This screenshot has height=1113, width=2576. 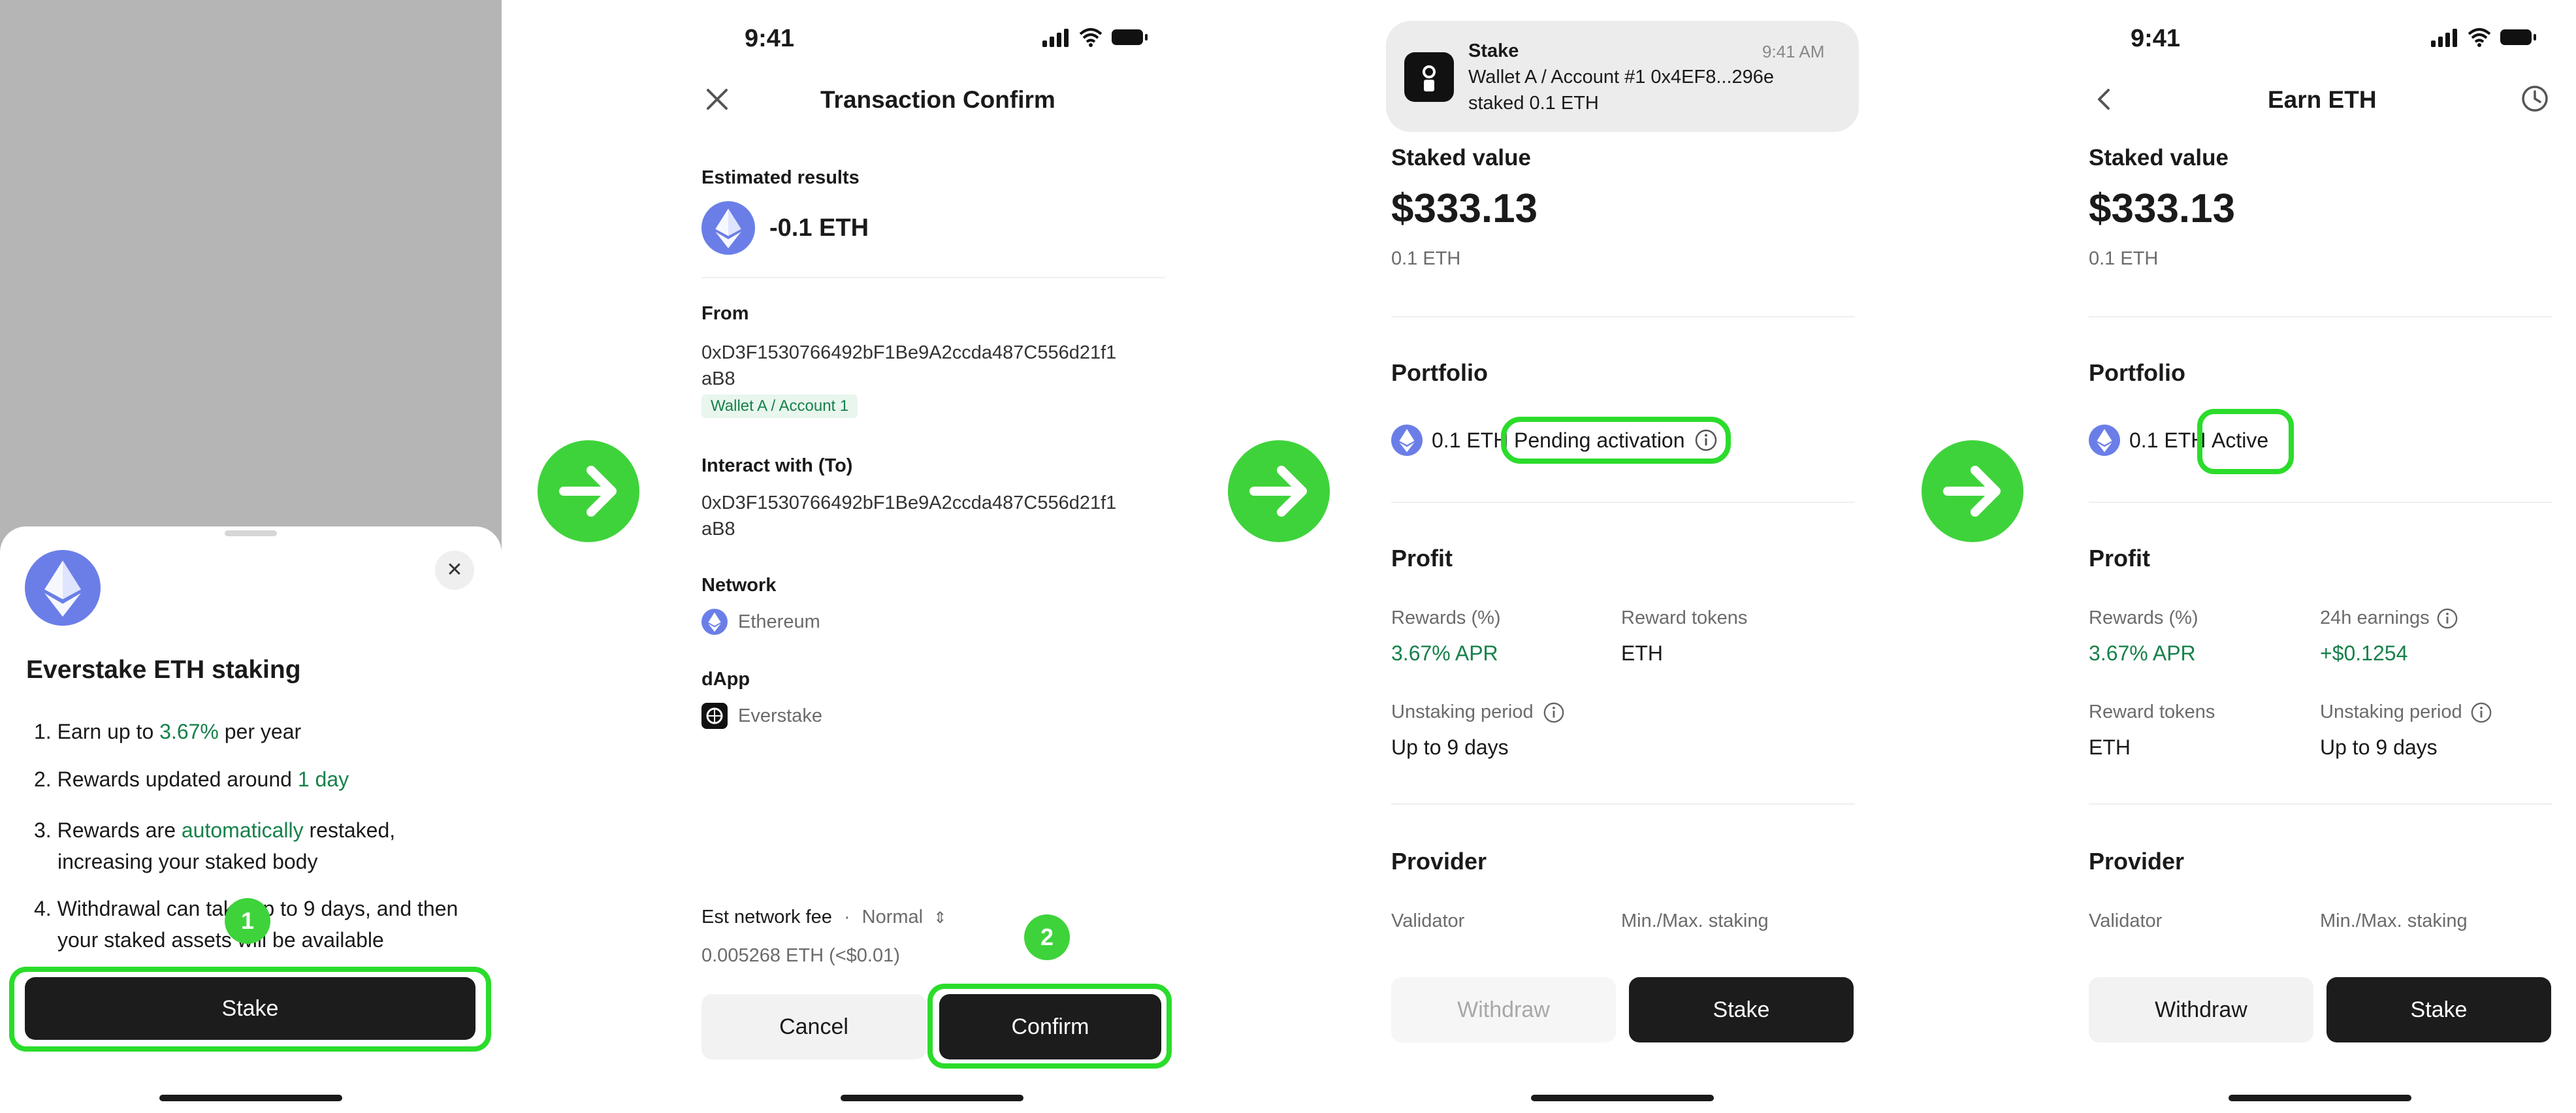 I want to click on back-button, so click(x=2104, y=99).